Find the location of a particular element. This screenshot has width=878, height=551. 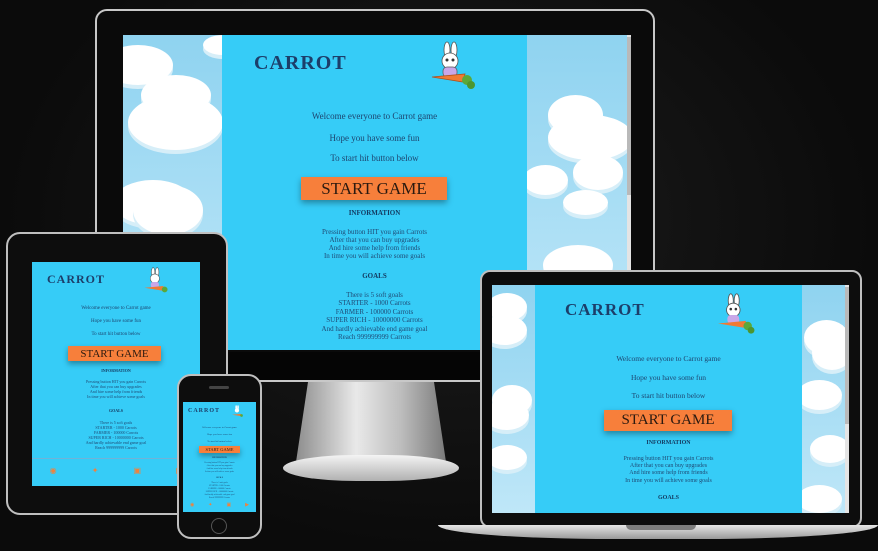

youtube-icon: ▶ is located at coordinates (247, 505).